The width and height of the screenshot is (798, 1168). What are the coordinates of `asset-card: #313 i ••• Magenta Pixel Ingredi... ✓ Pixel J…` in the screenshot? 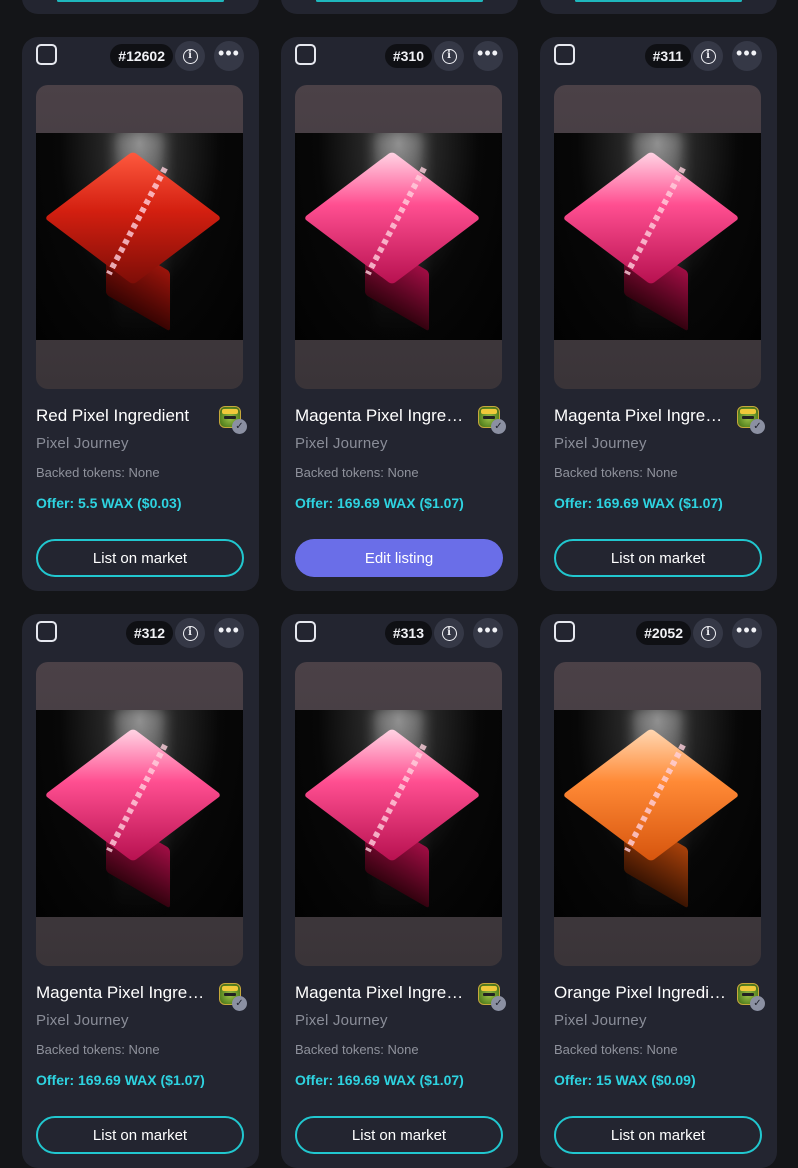 It's located at (399, 891).